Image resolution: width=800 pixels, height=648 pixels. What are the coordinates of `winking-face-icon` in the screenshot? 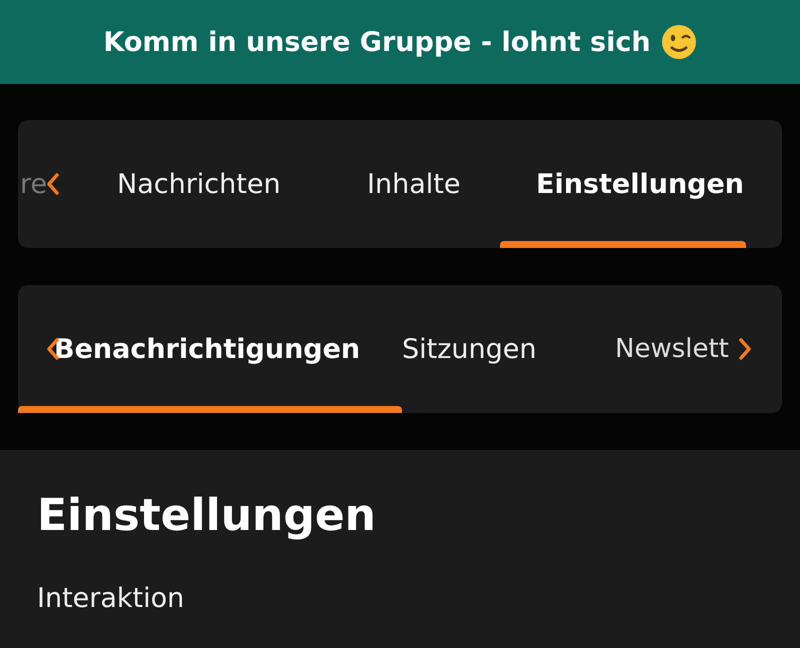 It's located at (678, 42).